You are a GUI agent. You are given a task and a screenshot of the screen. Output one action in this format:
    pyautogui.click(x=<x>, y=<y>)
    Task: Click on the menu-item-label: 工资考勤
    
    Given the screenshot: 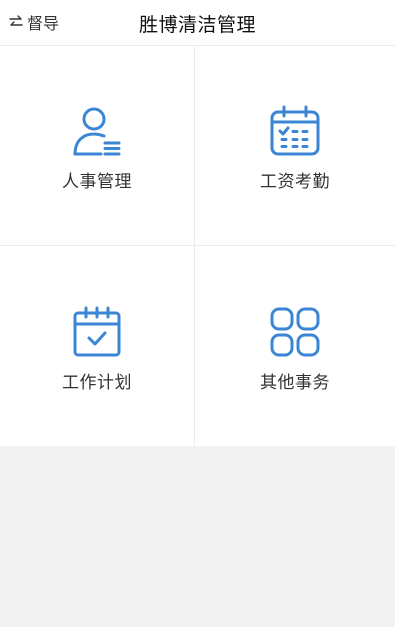 What is the action you would take?
    pyautogui.click(x=295, y=182)
    